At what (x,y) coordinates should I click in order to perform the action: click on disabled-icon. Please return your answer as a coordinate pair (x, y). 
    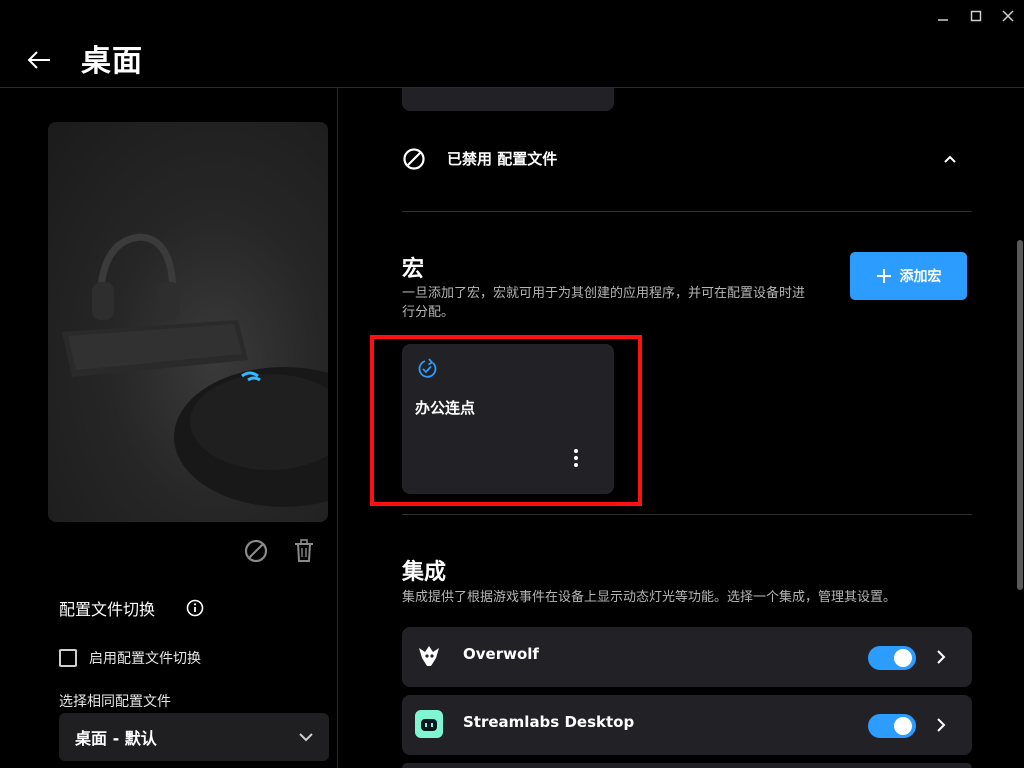
    Looking at the image, I should click on (414, 159).